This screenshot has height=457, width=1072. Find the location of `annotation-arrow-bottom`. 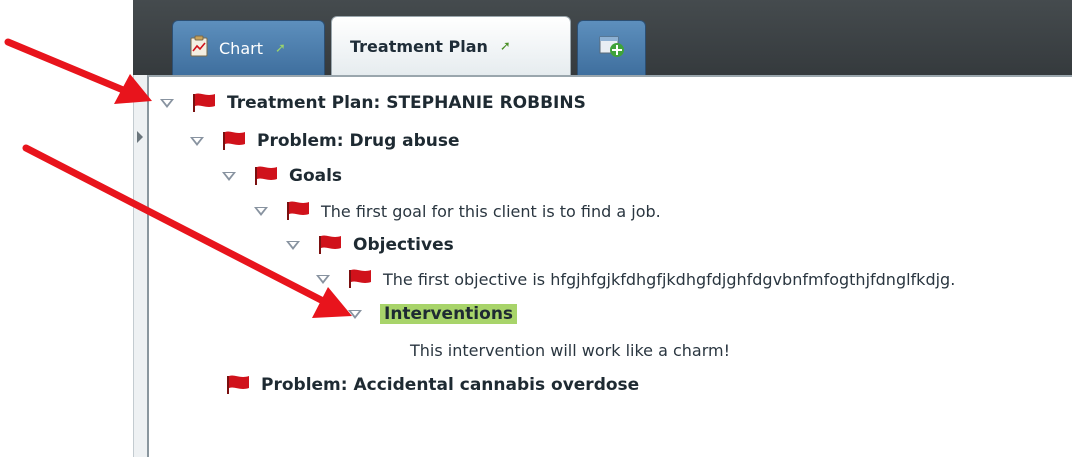

annotation-arrow-bottom is located at coordinates (187, 231).